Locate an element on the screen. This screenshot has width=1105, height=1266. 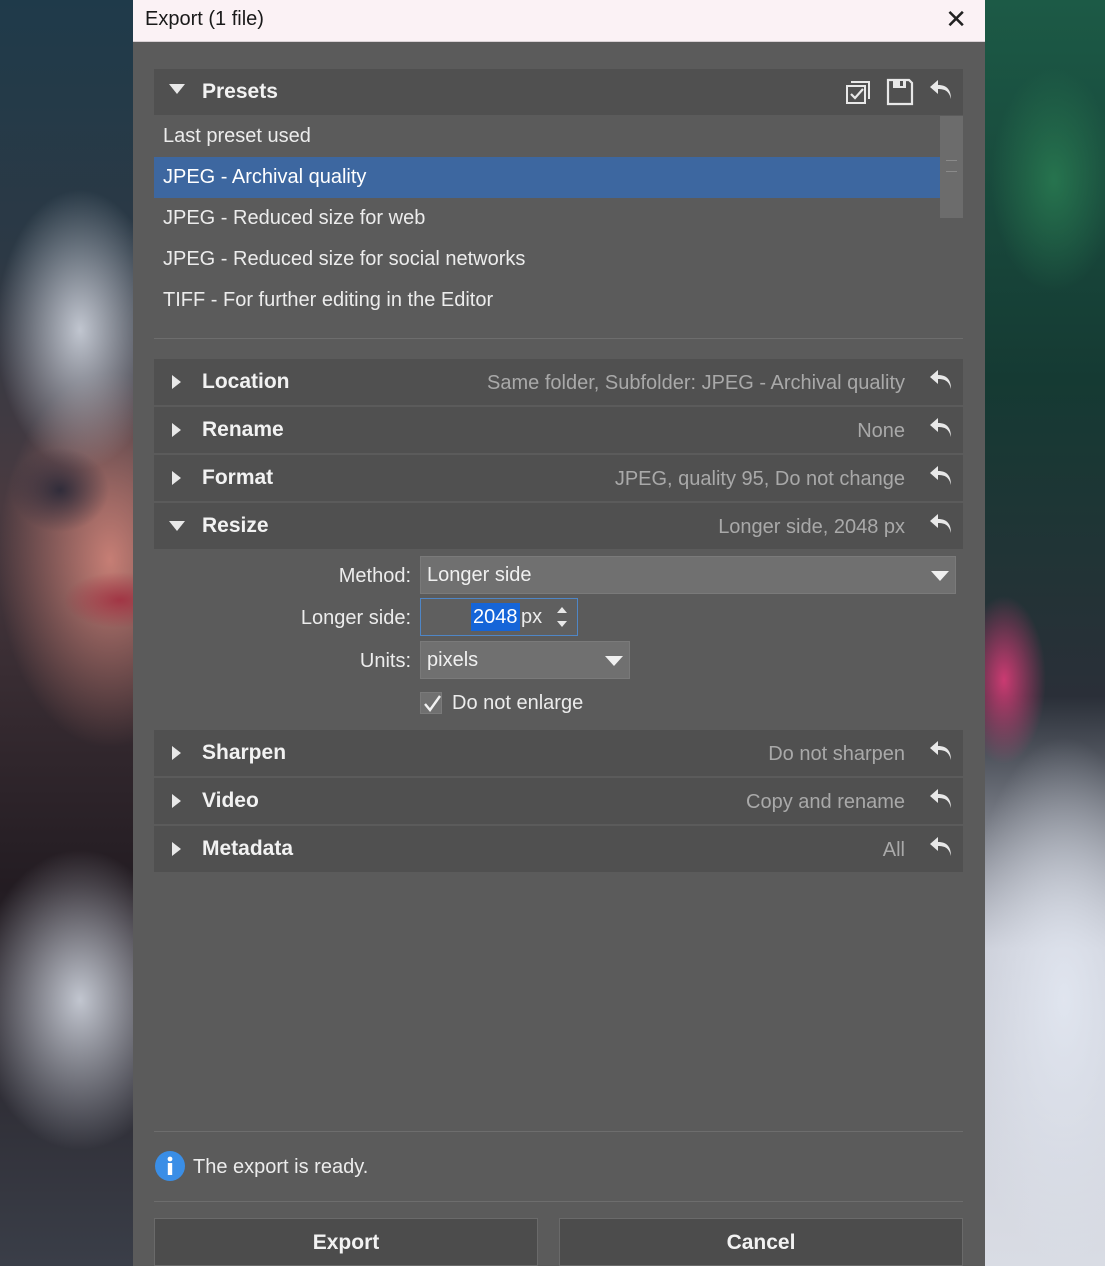
units-label: Units: is located at coordinates (385, 661).